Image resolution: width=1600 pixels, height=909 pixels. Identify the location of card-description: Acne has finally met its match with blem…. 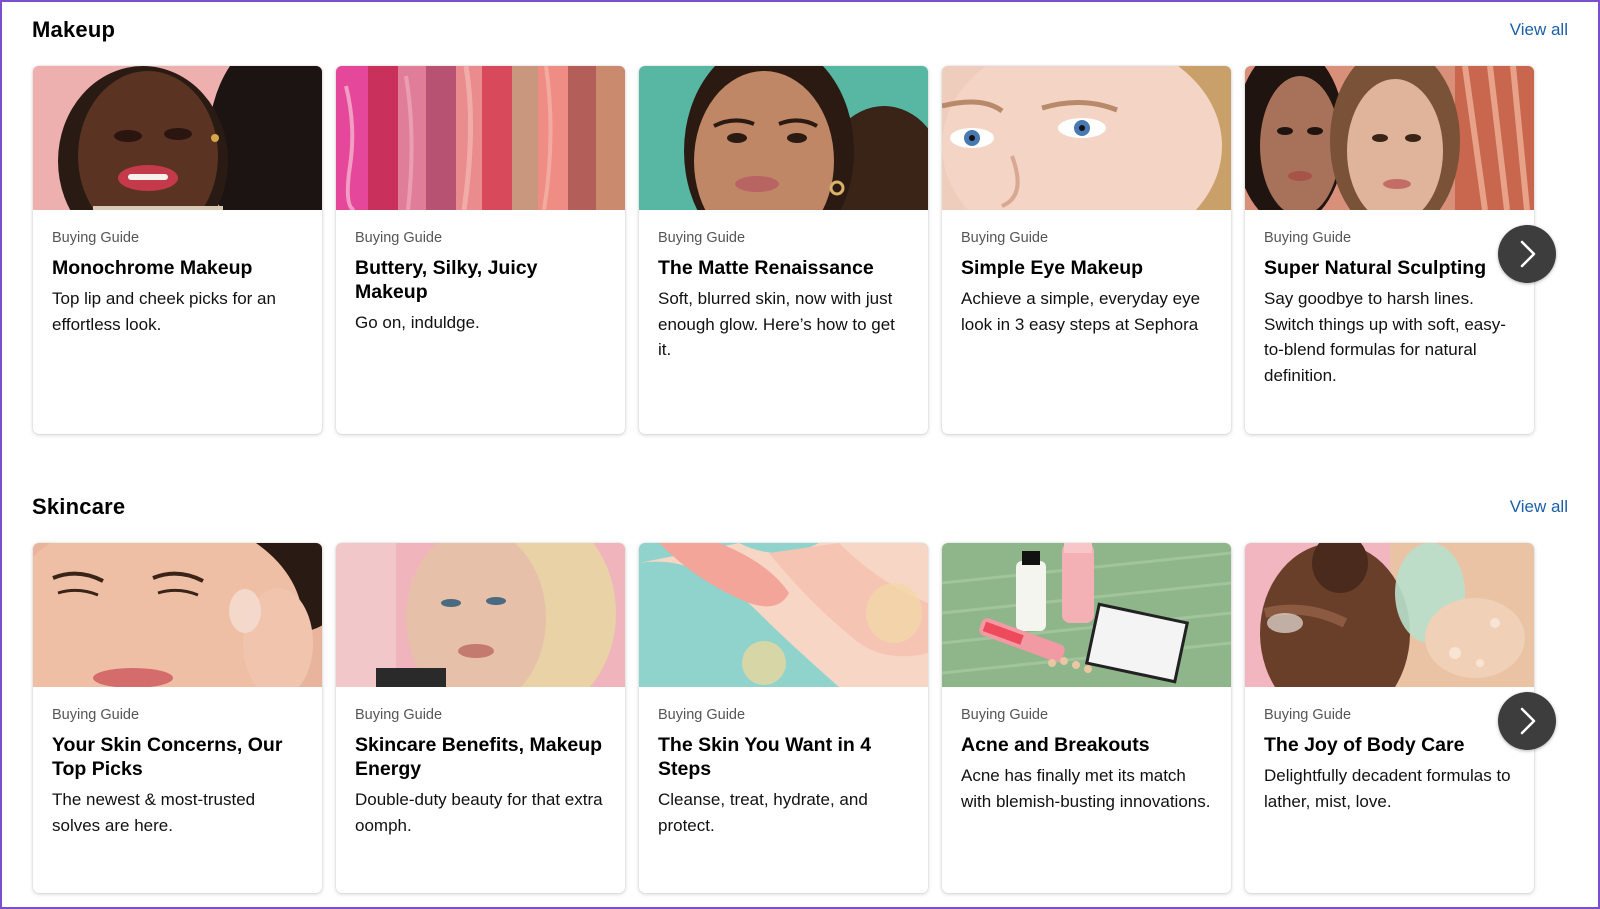
(1086, 788).